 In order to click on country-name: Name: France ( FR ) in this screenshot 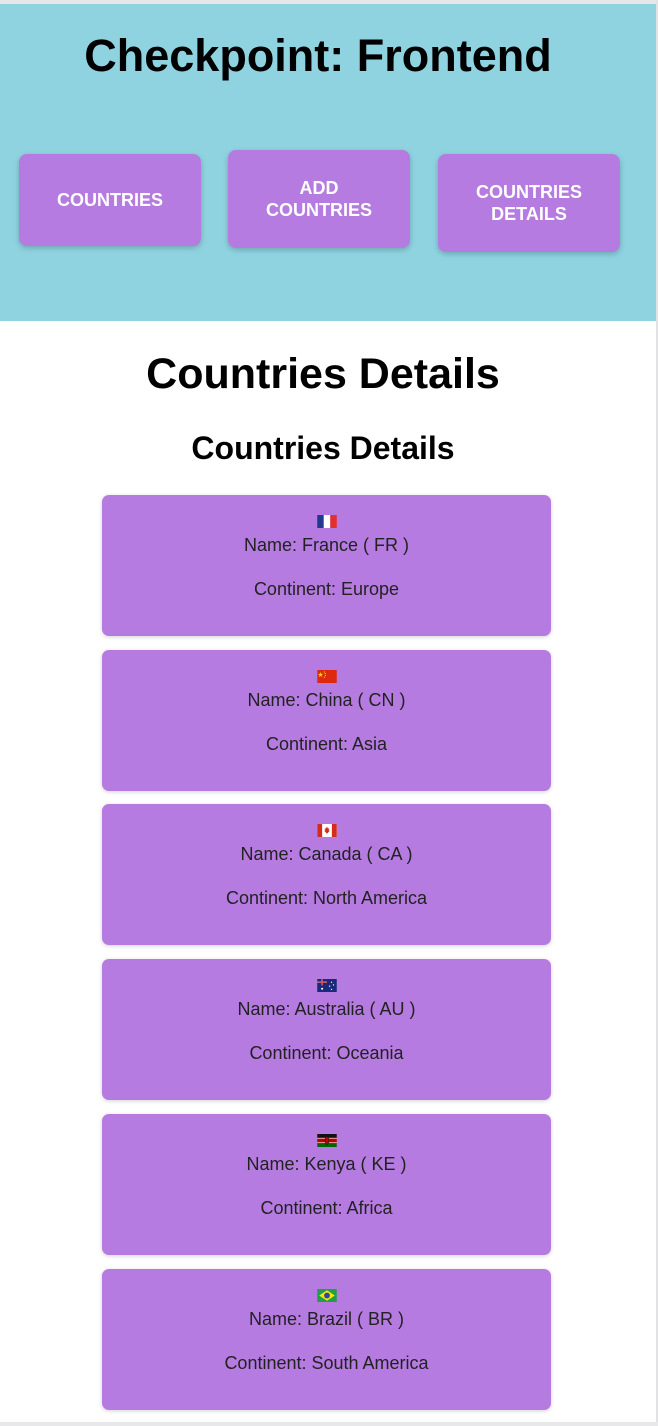, I will do `click(326, 545)`.